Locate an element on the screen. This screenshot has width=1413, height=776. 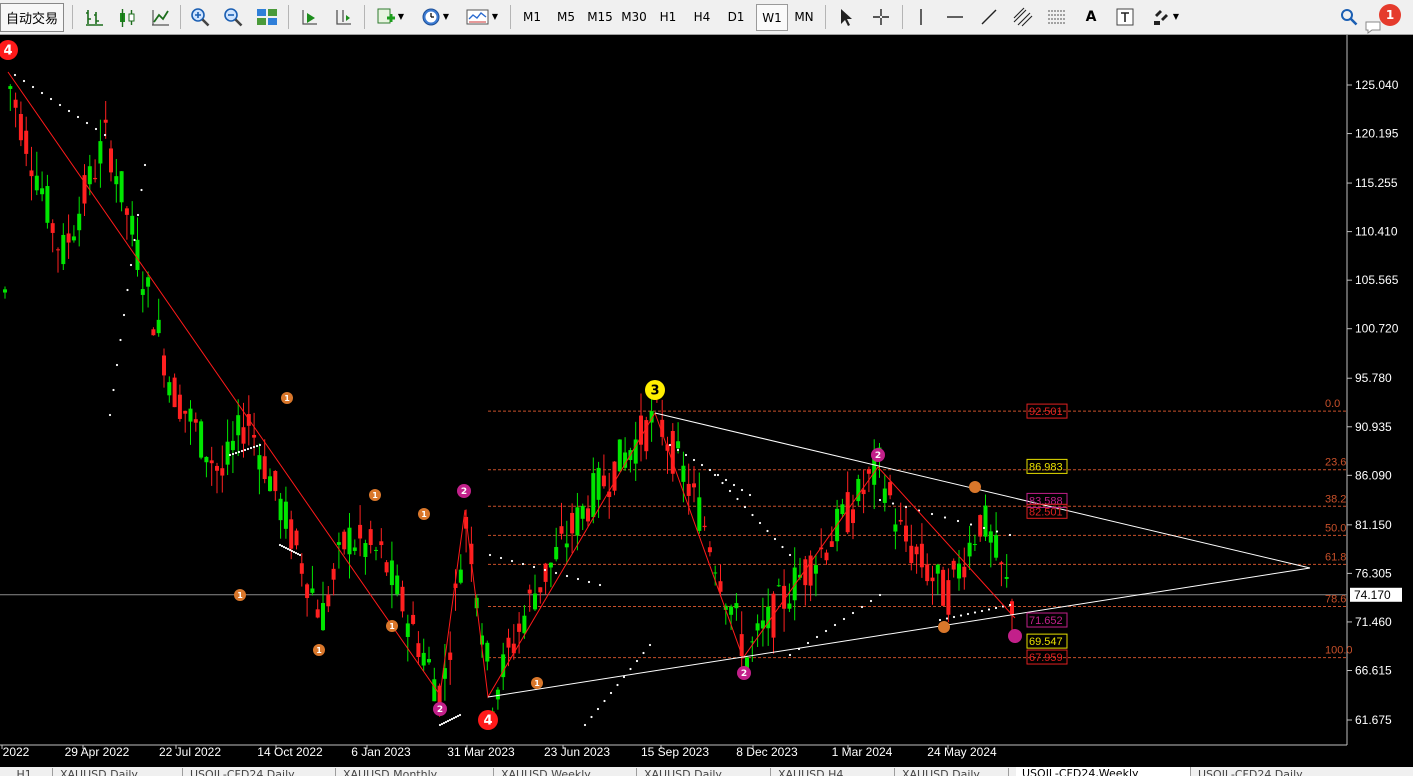
timeframe-m30: M30 is located at coordinates (634, 16).